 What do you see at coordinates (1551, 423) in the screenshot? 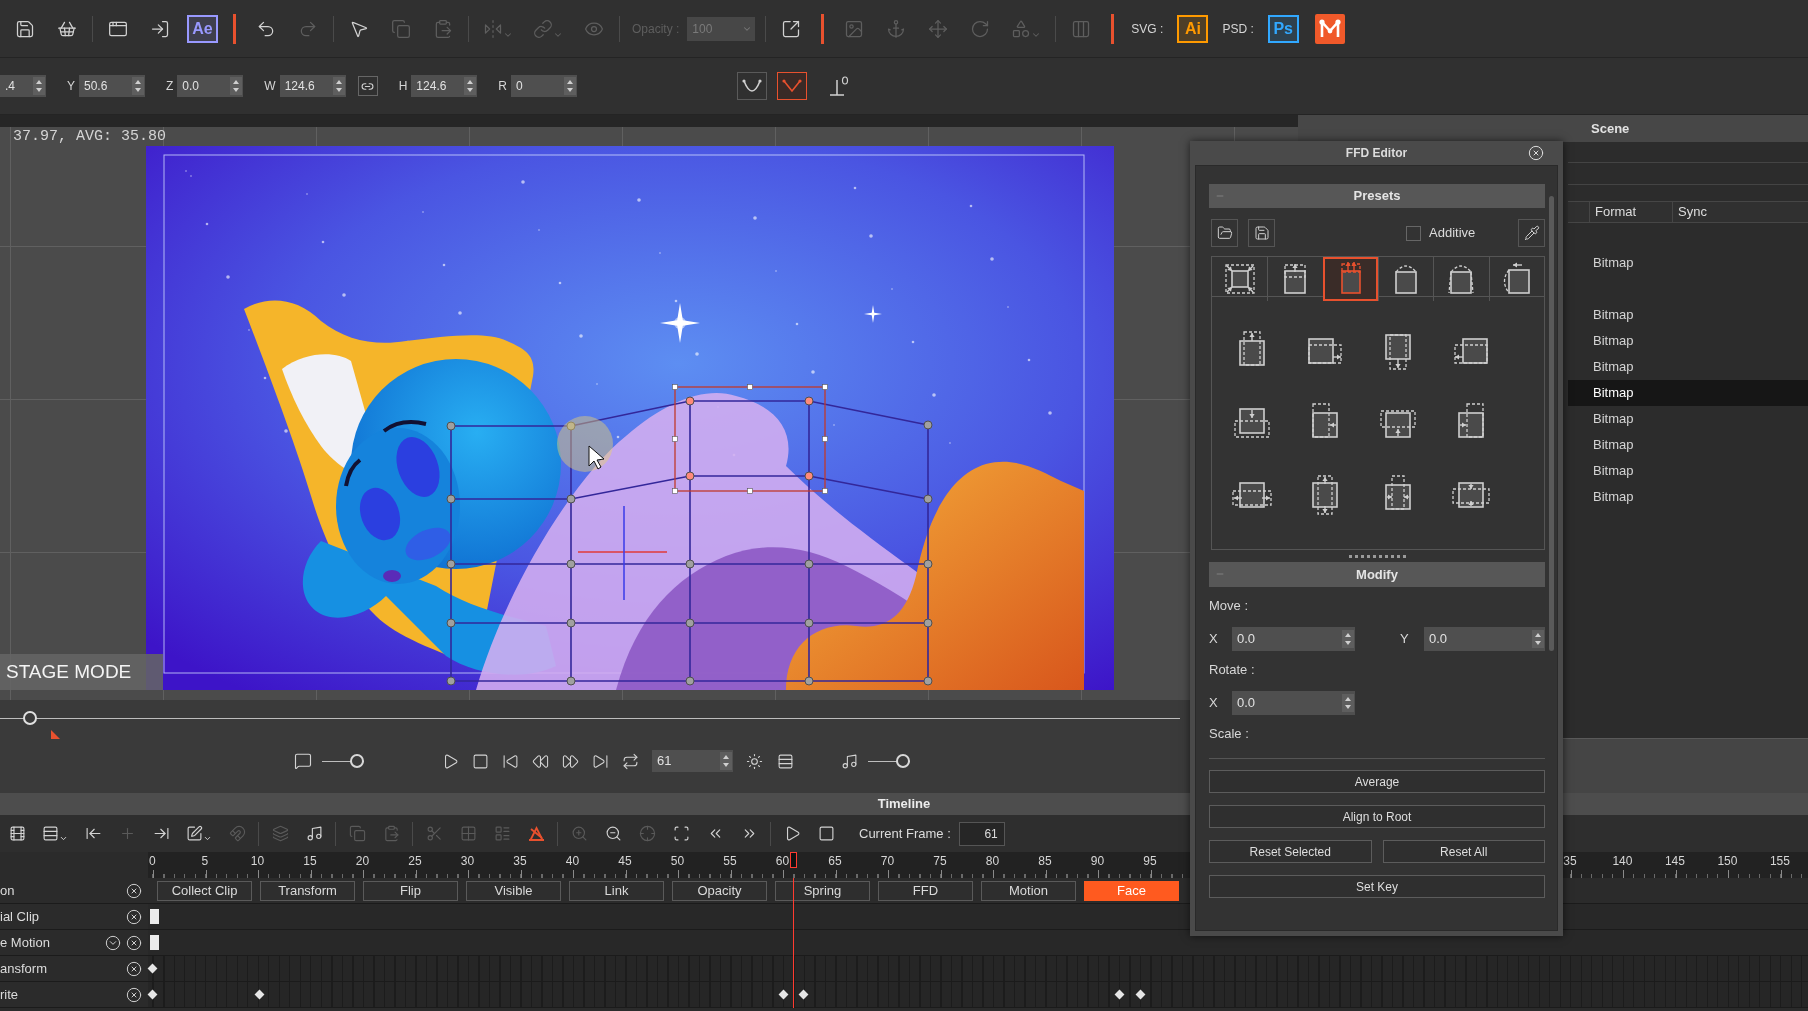
I see `scrollbar` at bounding box center [1551, 423].